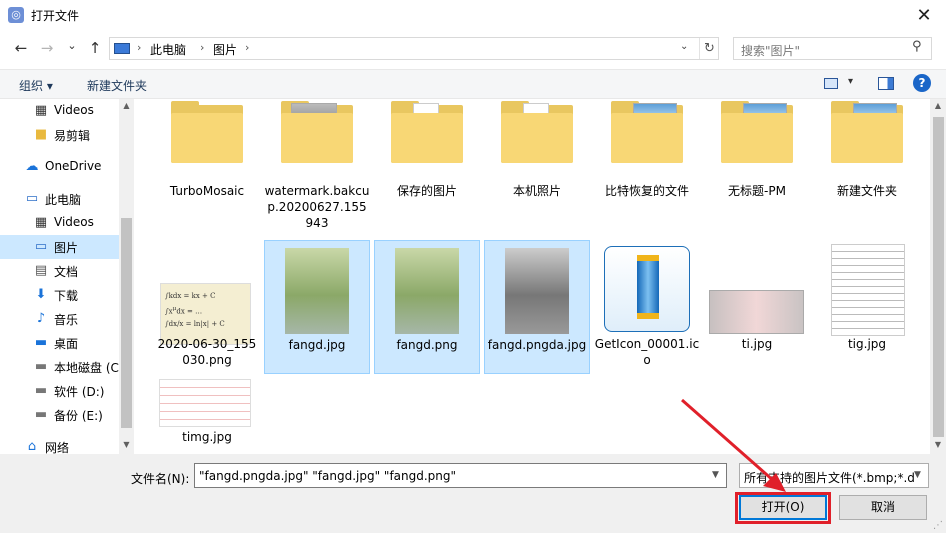 The image size is (946, 533). I want to click on sidebar-item-label: 图片, so click(66, 248).